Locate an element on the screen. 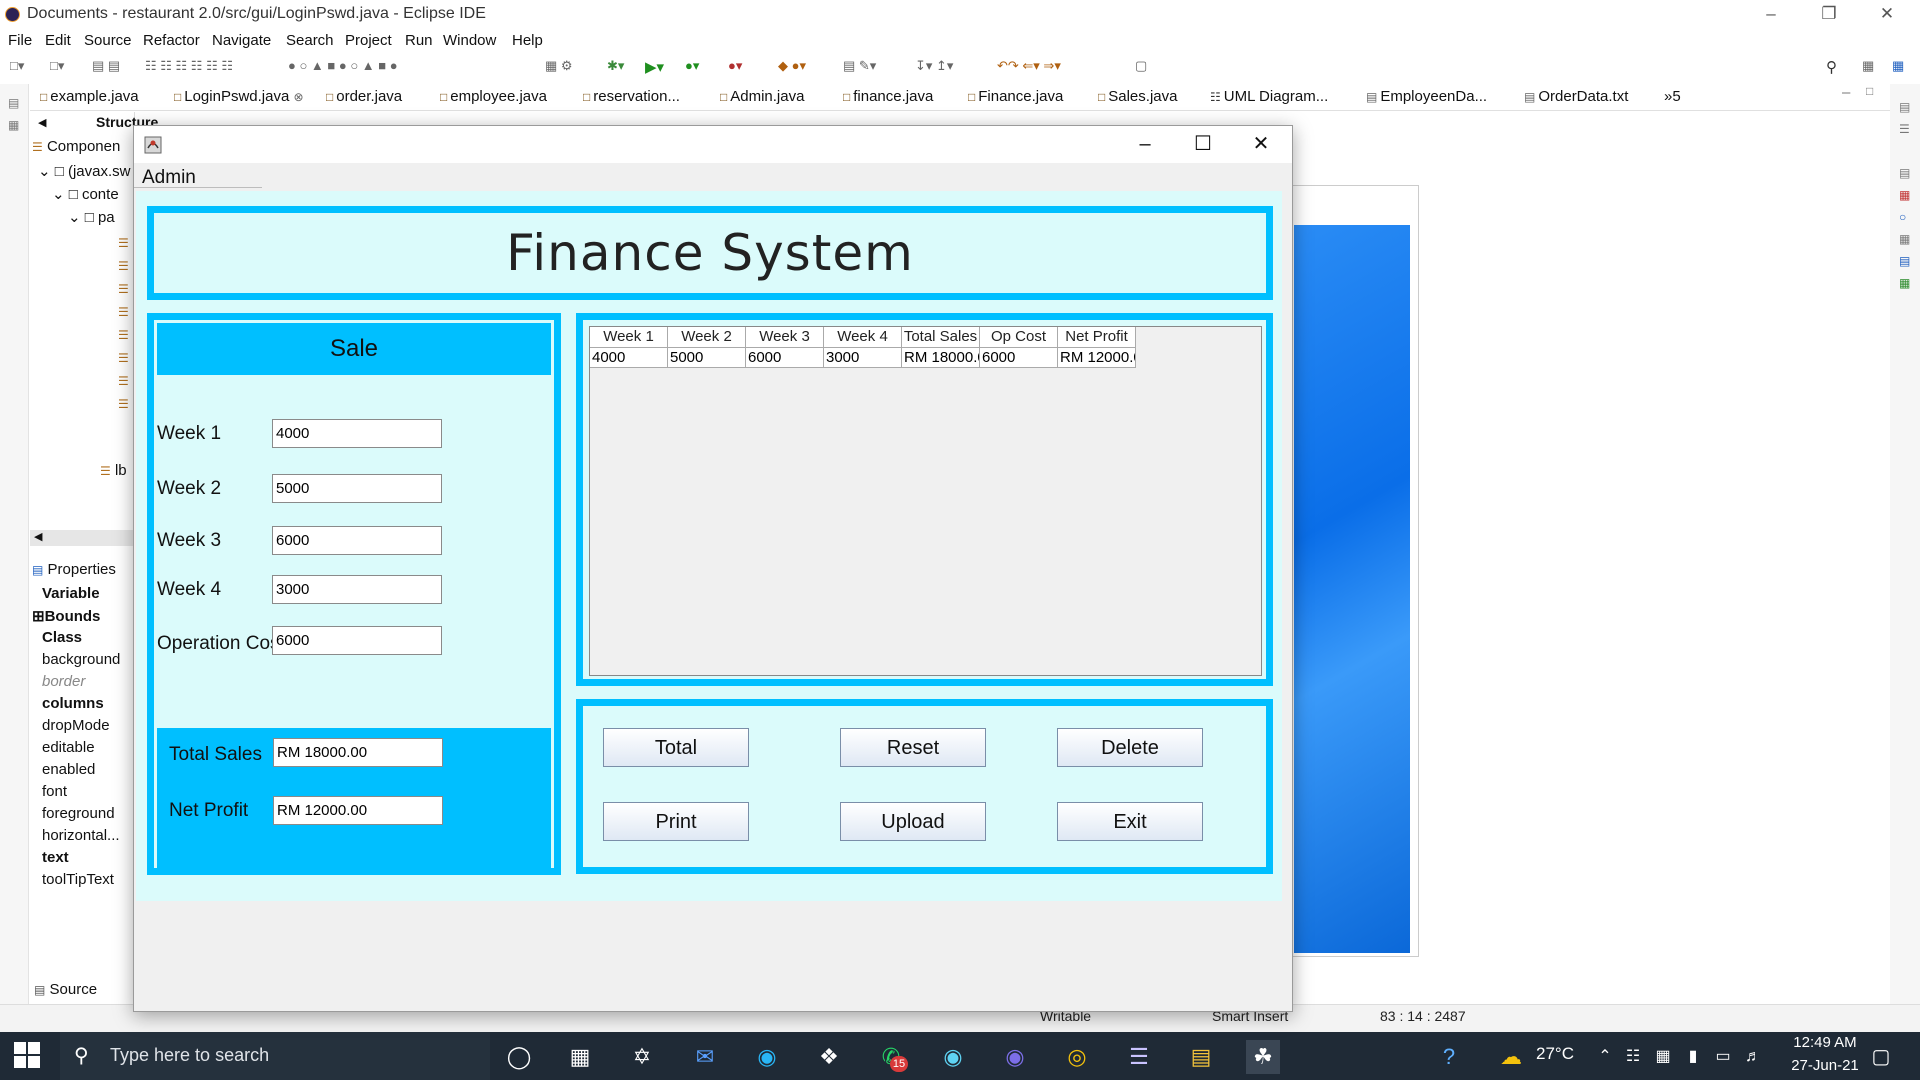 This screenshot has height=1080, width=1920. file-explorer-icon: ▤ is located at coordinates (1201, 1057).